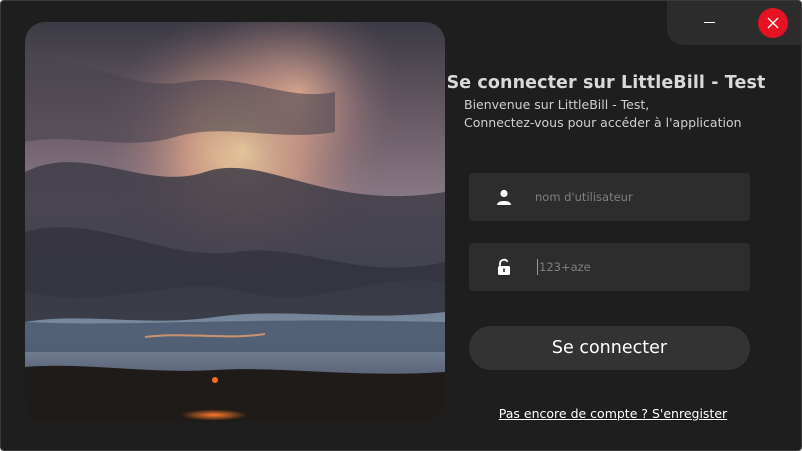 This screenshot has height=451, width=802. I want to click on window-controls, so click(734, 23).